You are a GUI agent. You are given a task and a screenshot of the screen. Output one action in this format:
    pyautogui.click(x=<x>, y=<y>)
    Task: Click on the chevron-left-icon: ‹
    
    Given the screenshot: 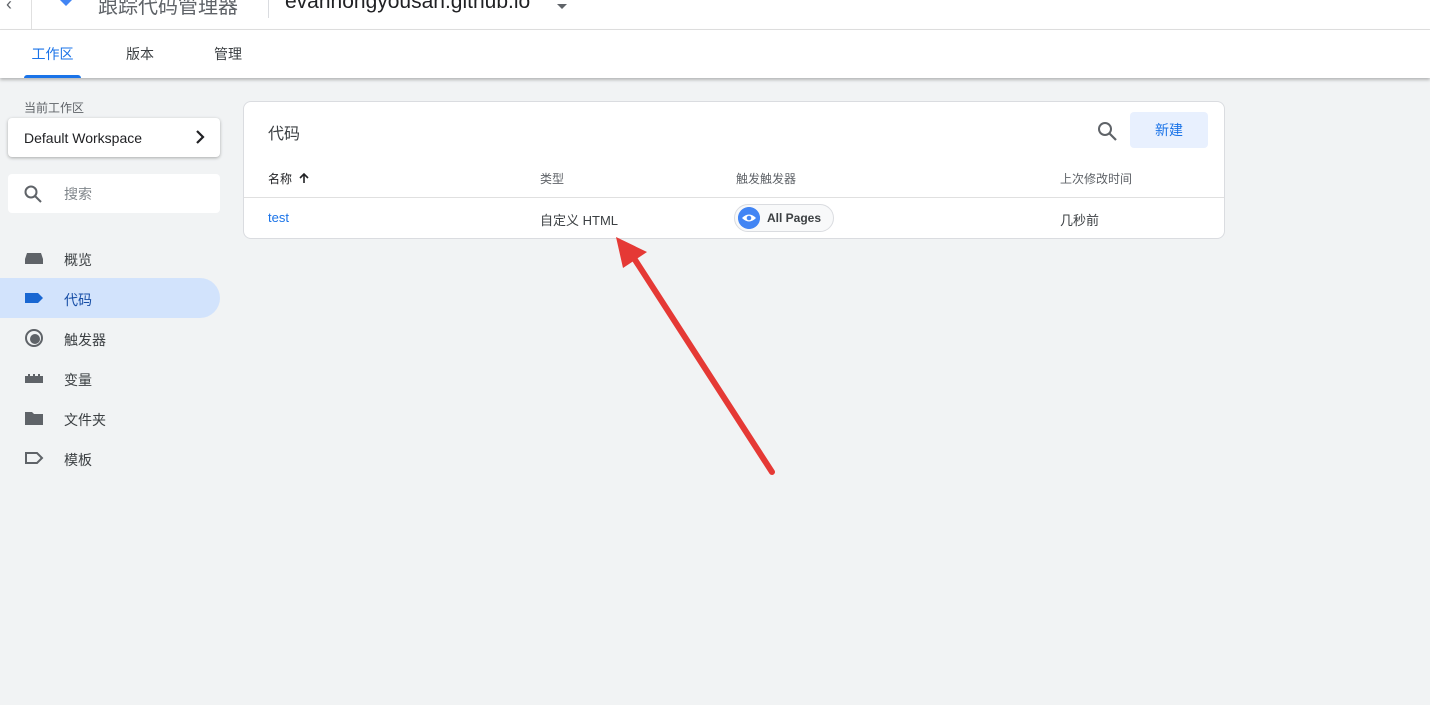 What is the action you would take?
    pyautogui.click(x=9, y=7)
    